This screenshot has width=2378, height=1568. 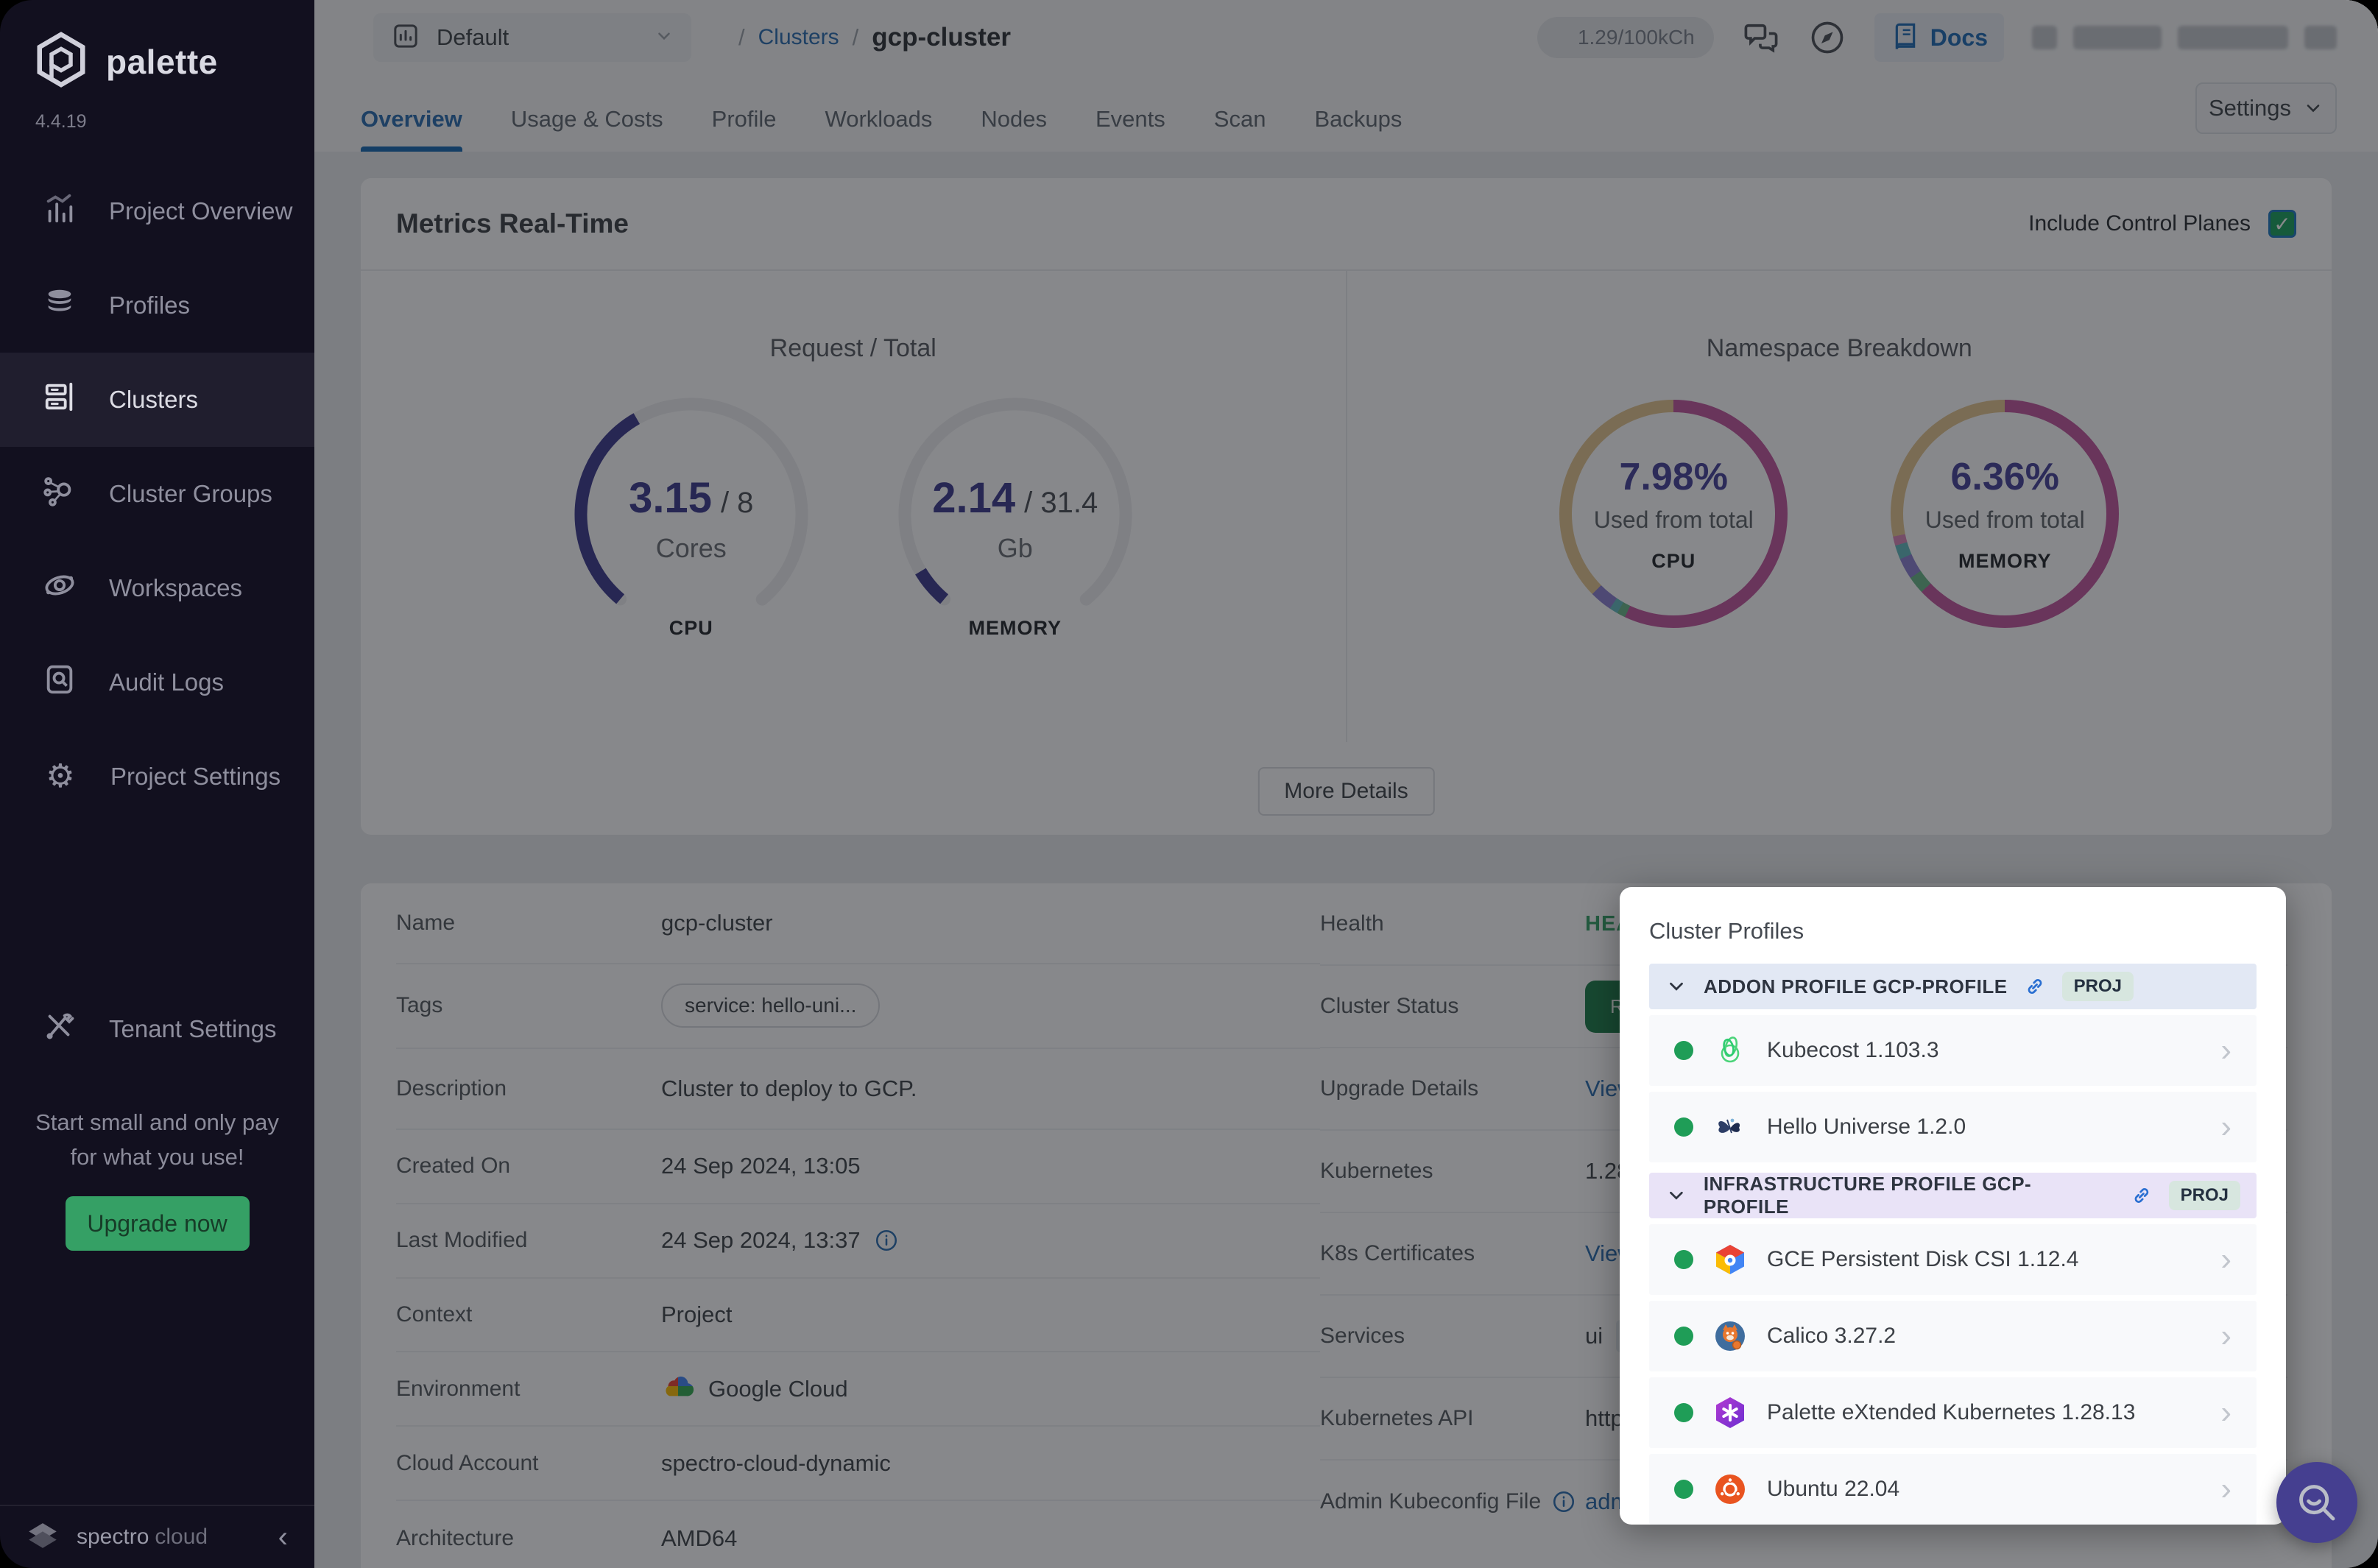 What do you see at coordinates (60, 682) in the screenshot?
I see `doc-search-icon` at bounding box center [60, 682].